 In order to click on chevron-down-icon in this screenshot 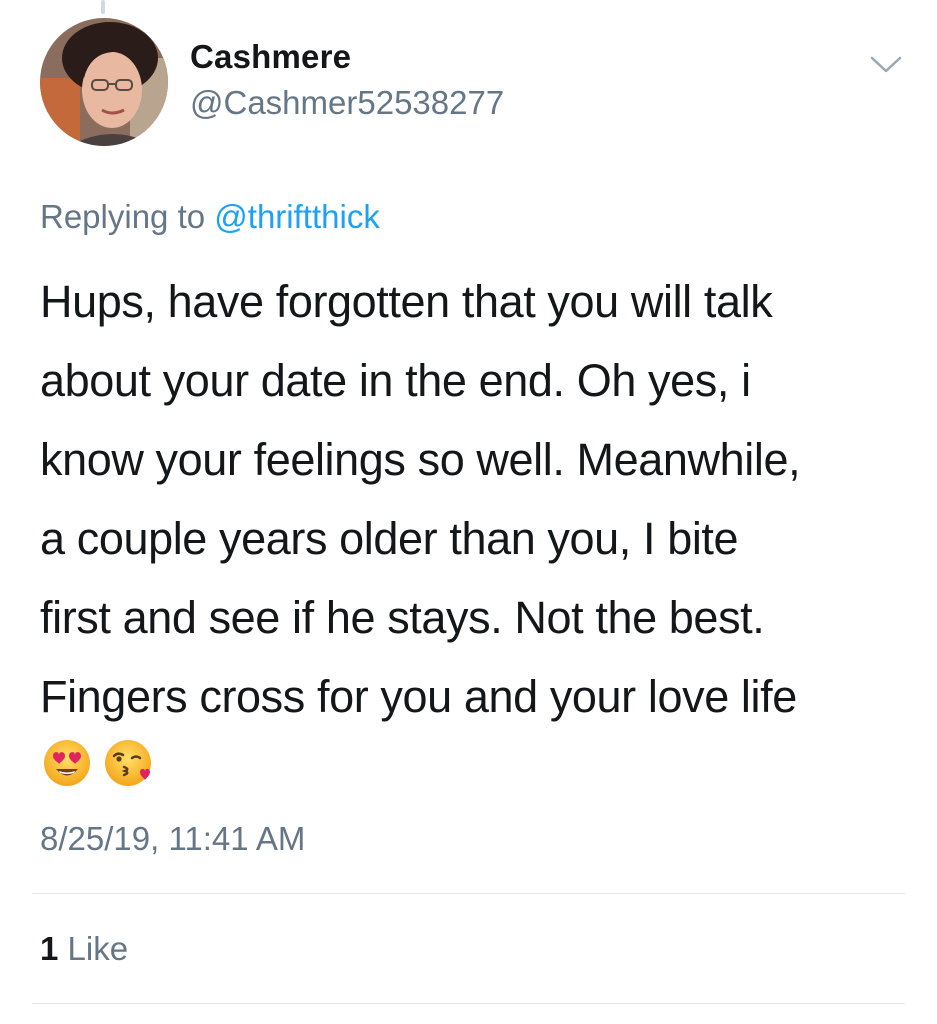, I will do `click(886, 64)`.